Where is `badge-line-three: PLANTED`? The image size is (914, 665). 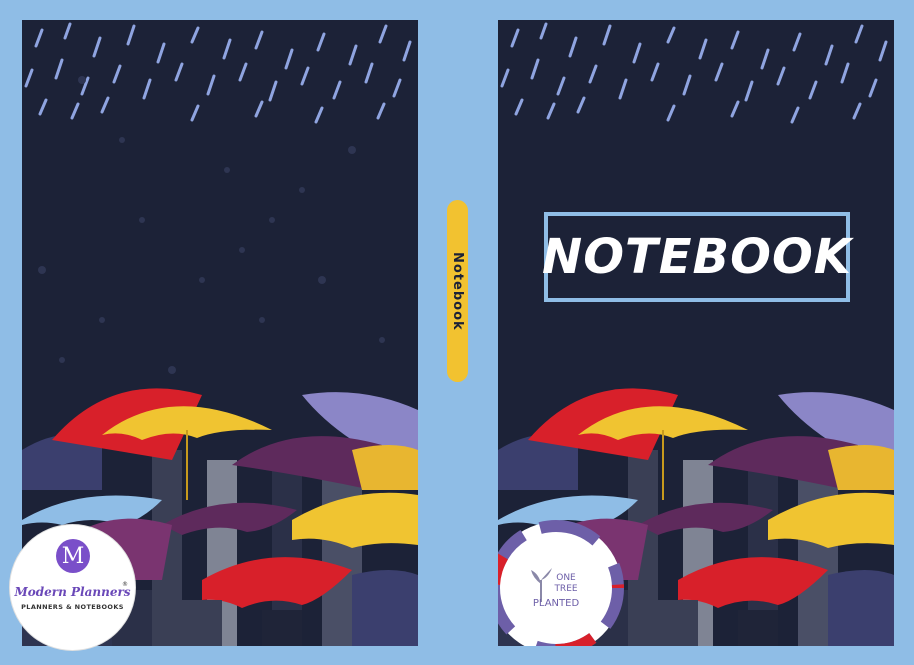 badge-line-three: PLANTED is located at coordinates (556, 603).